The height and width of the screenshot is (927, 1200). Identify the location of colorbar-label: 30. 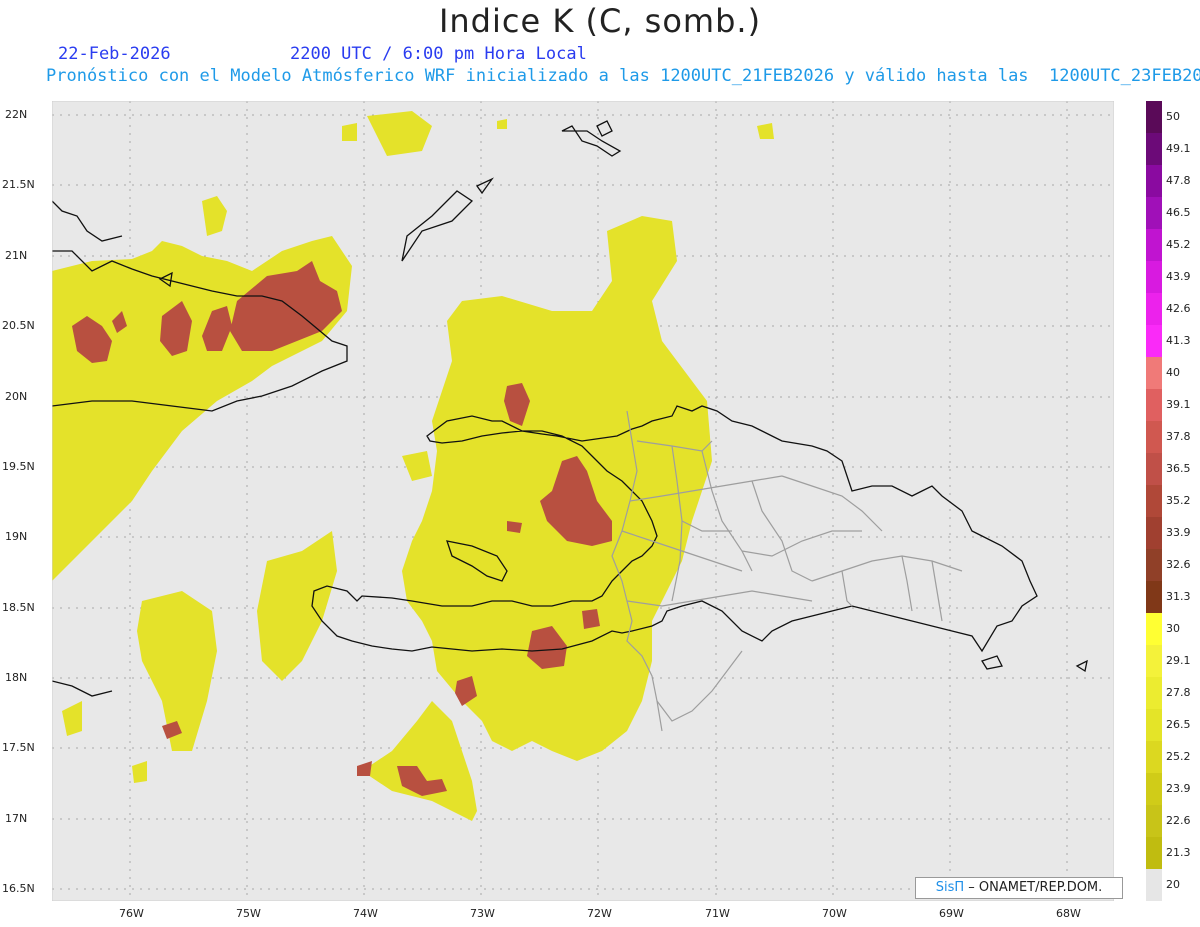
(1173, 628).